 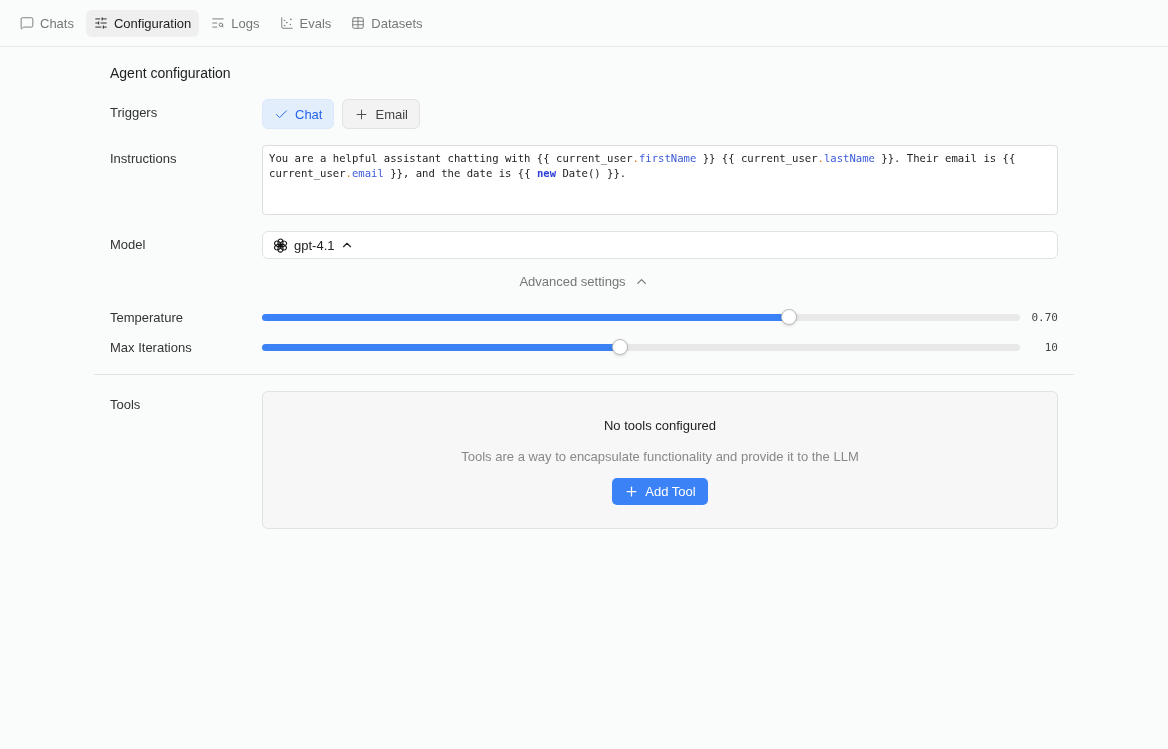 I want to click on field-label: Triggers, so click(x=134, y=112).